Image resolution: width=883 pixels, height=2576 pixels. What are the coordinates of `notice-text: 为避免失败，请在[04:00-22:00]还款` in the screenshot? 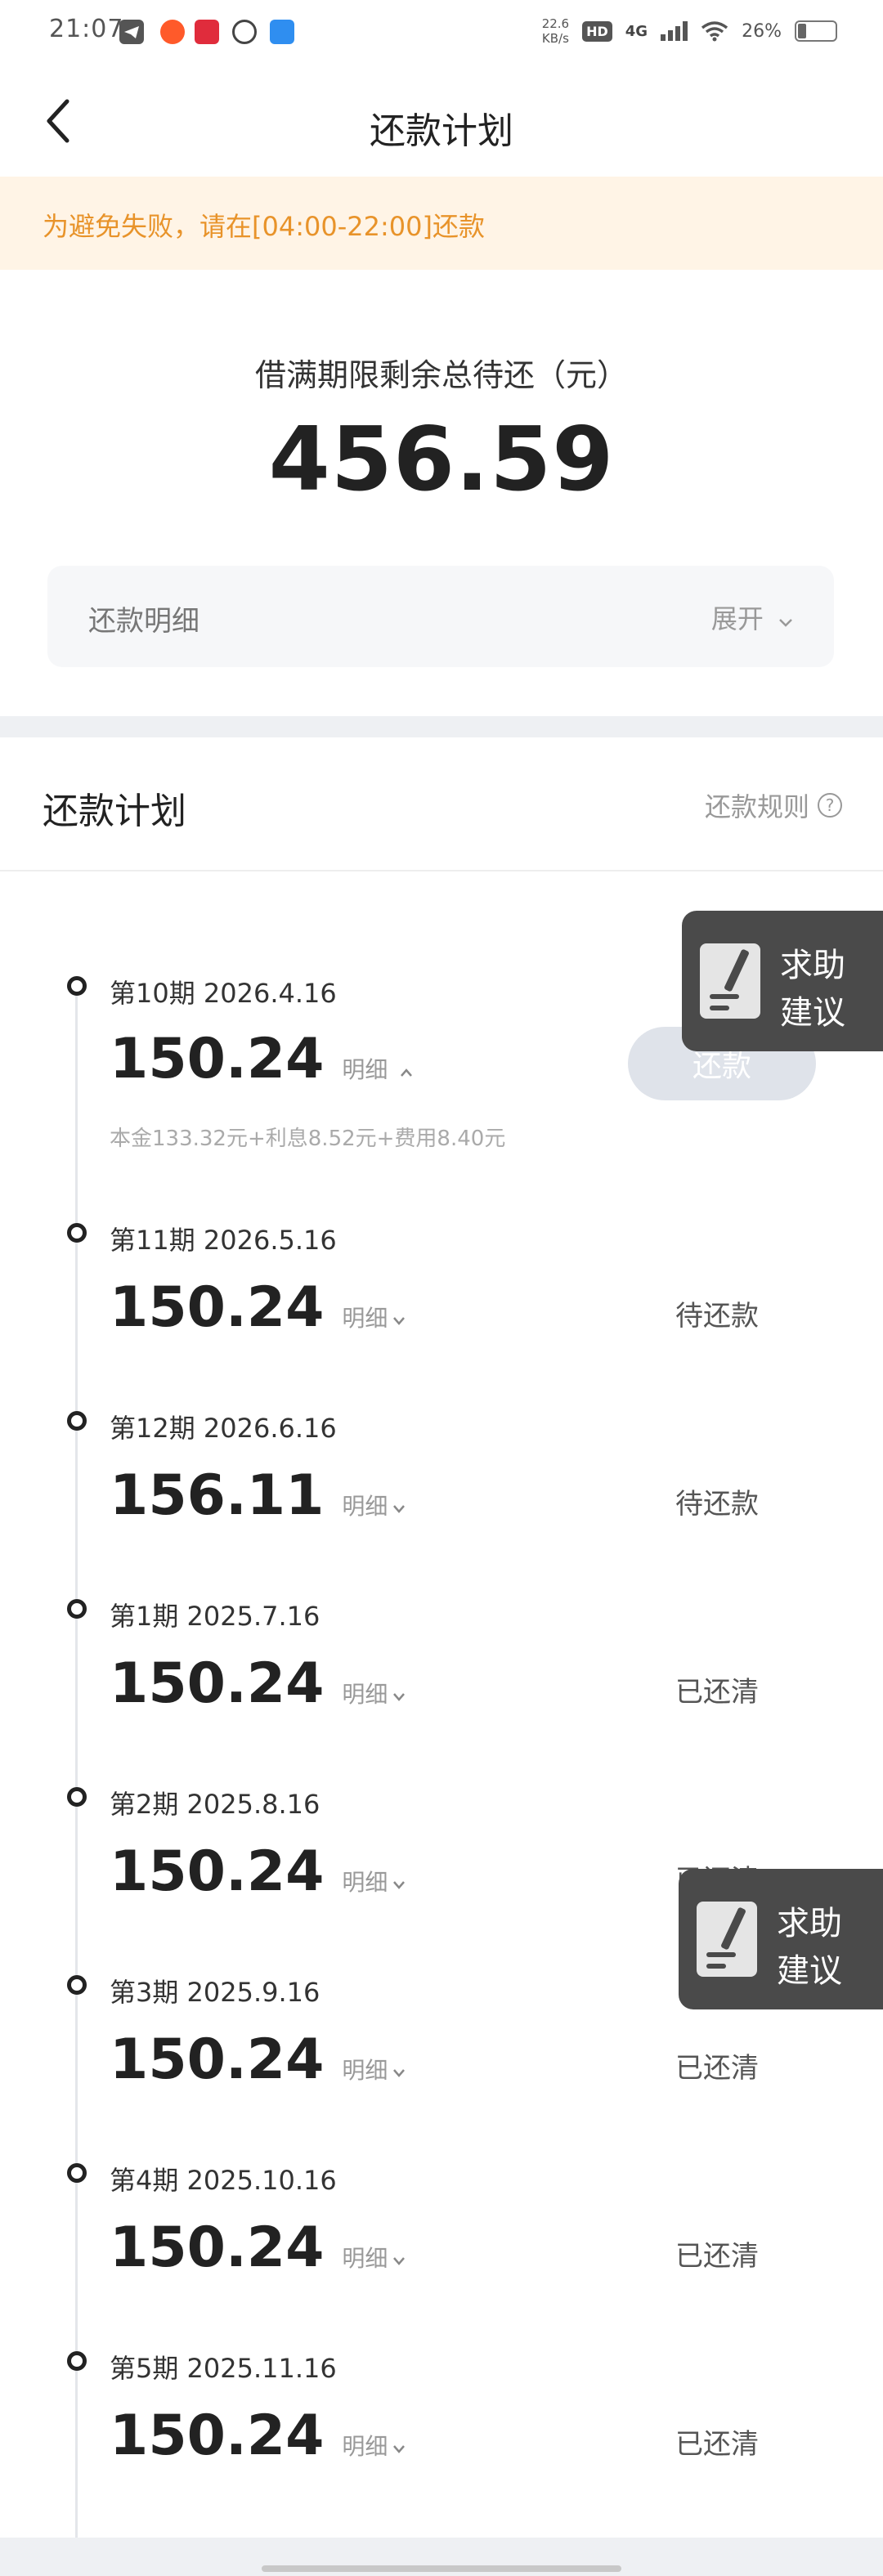 It's located at (264, 226).